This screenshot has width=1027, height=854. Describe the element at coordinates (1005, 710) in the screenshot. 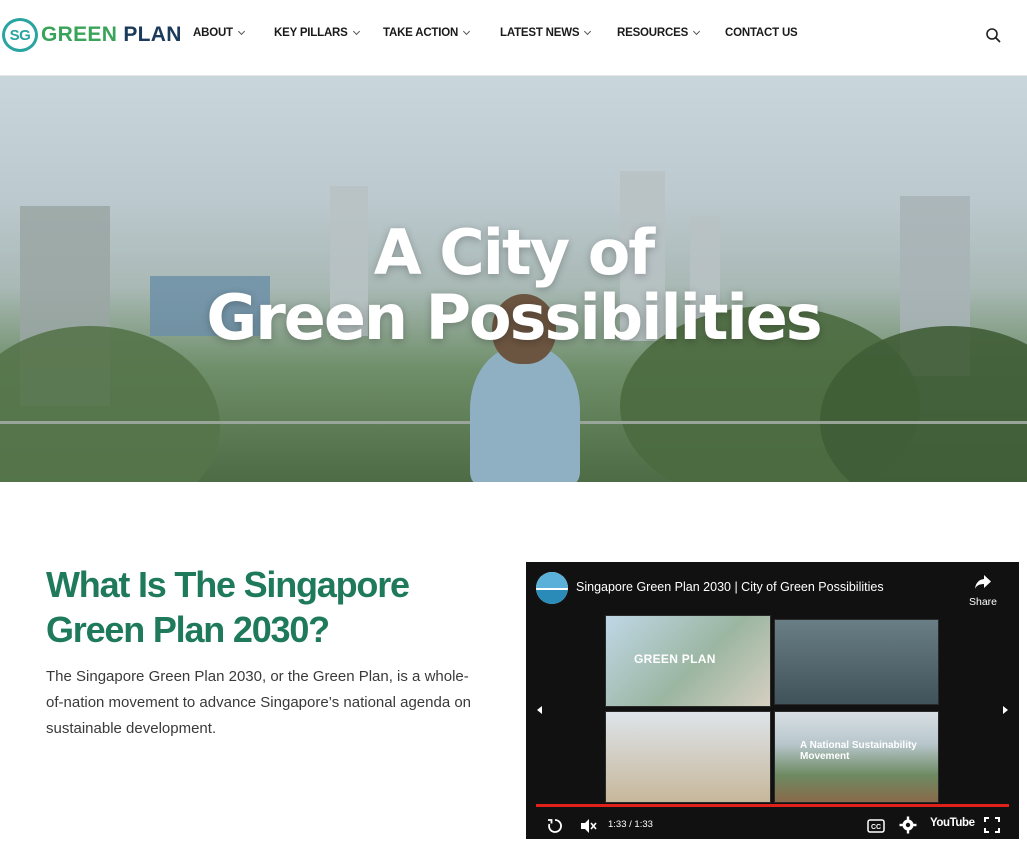

I see `next-arrow-icon` at that location.